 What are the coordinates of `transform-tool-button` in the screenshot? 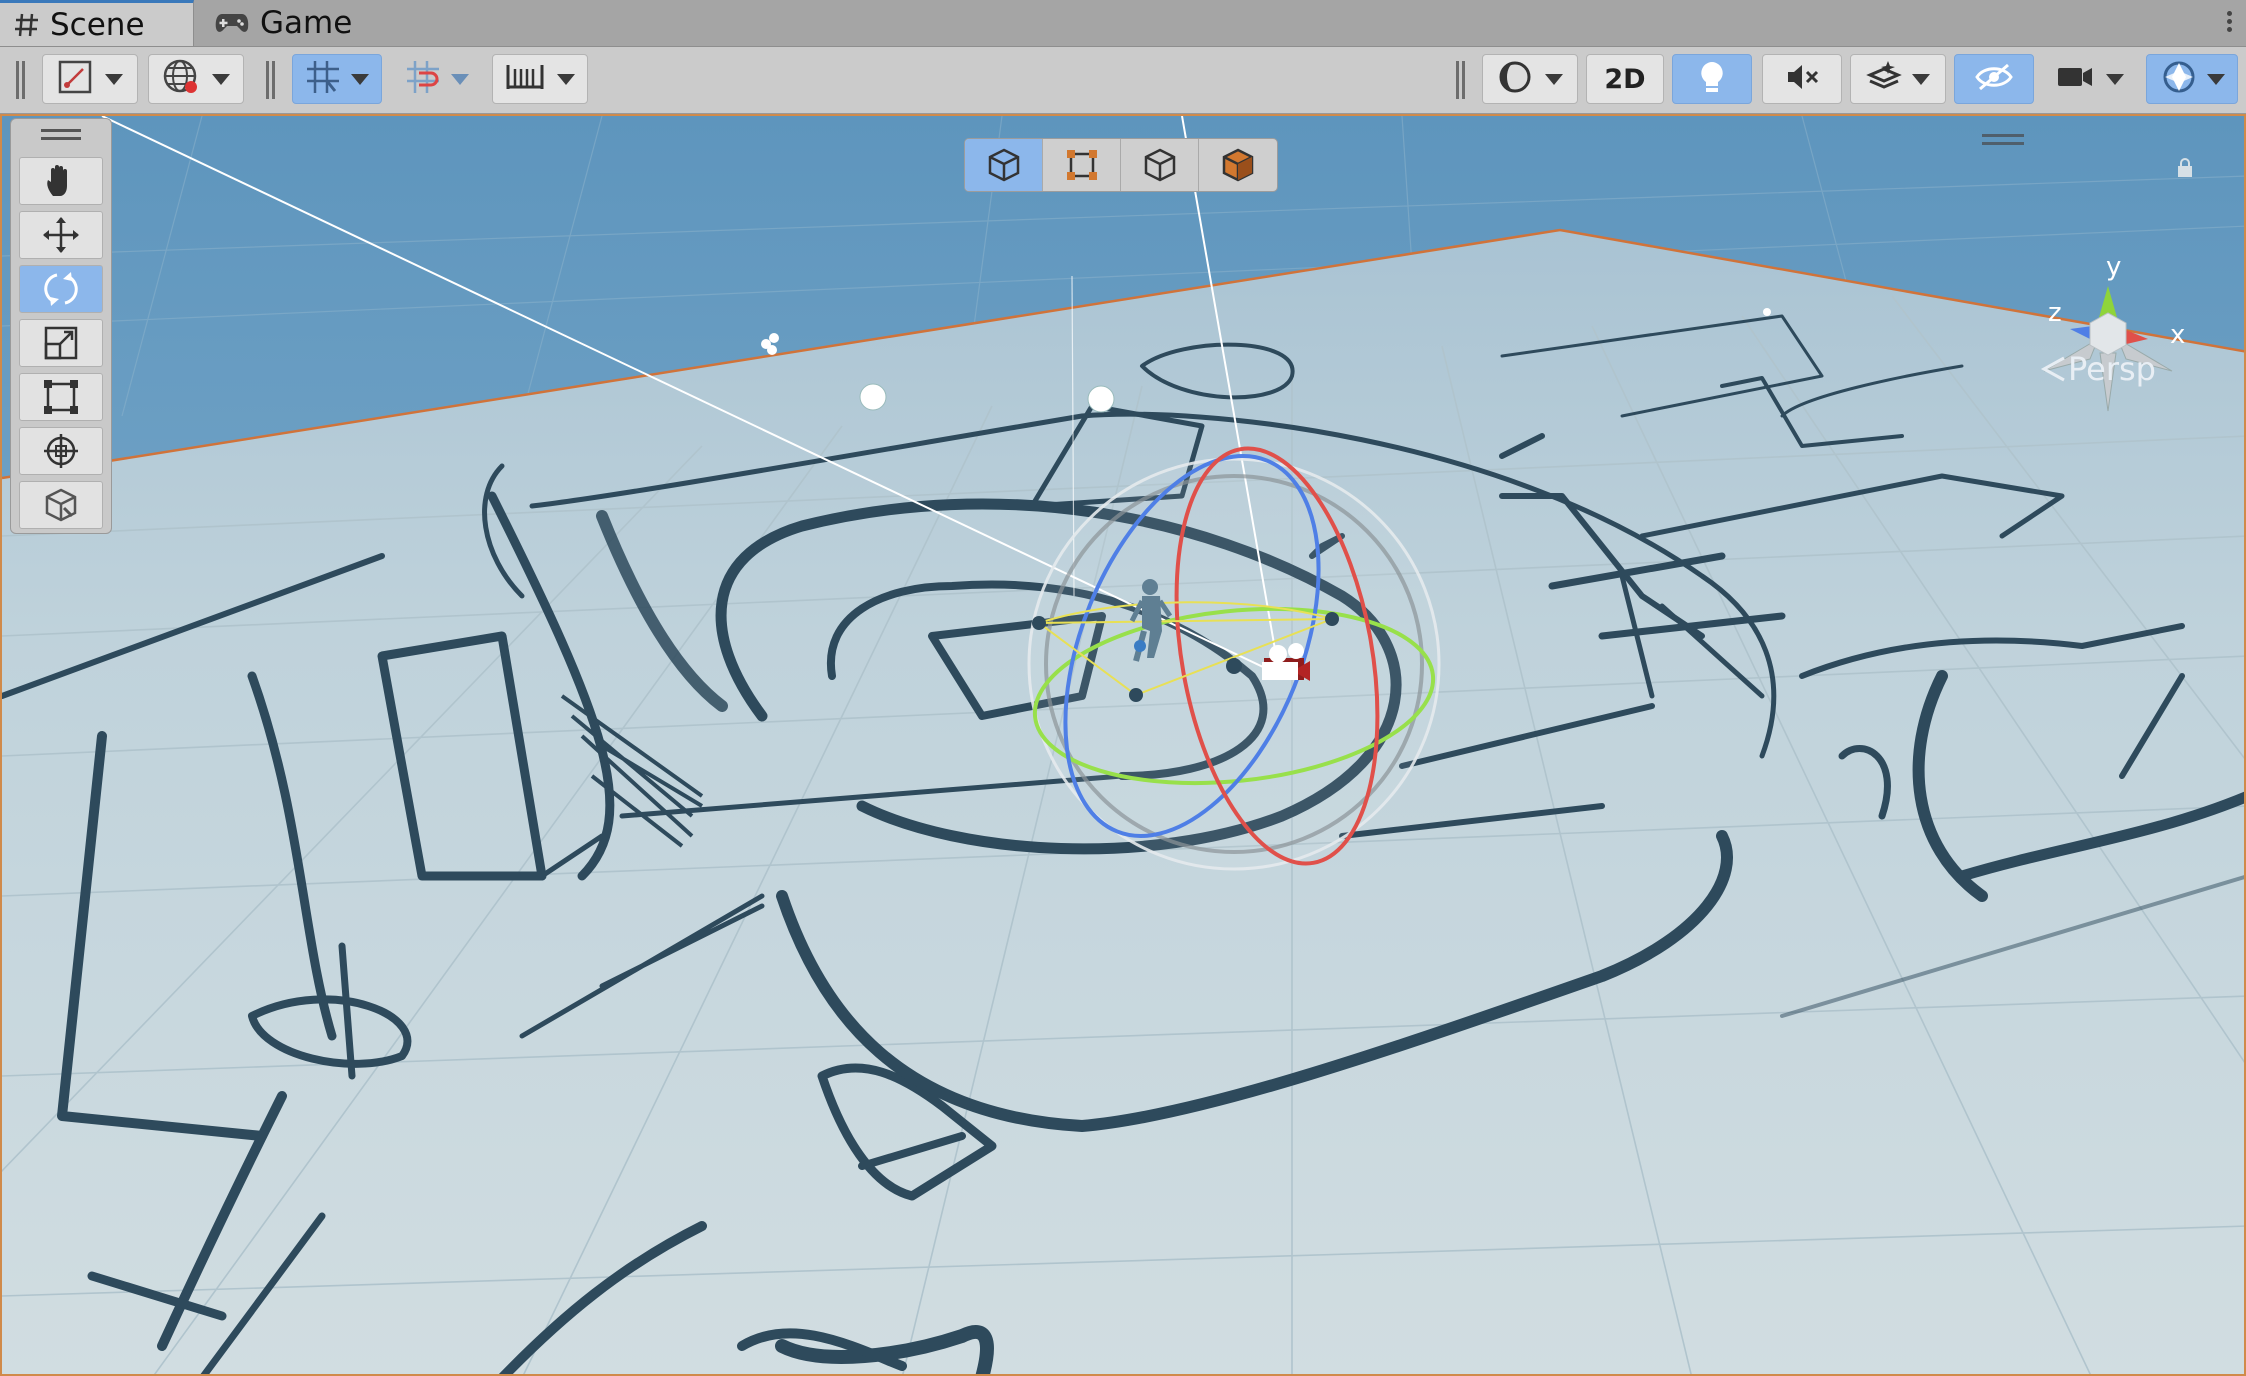 It's located at (61, 451).